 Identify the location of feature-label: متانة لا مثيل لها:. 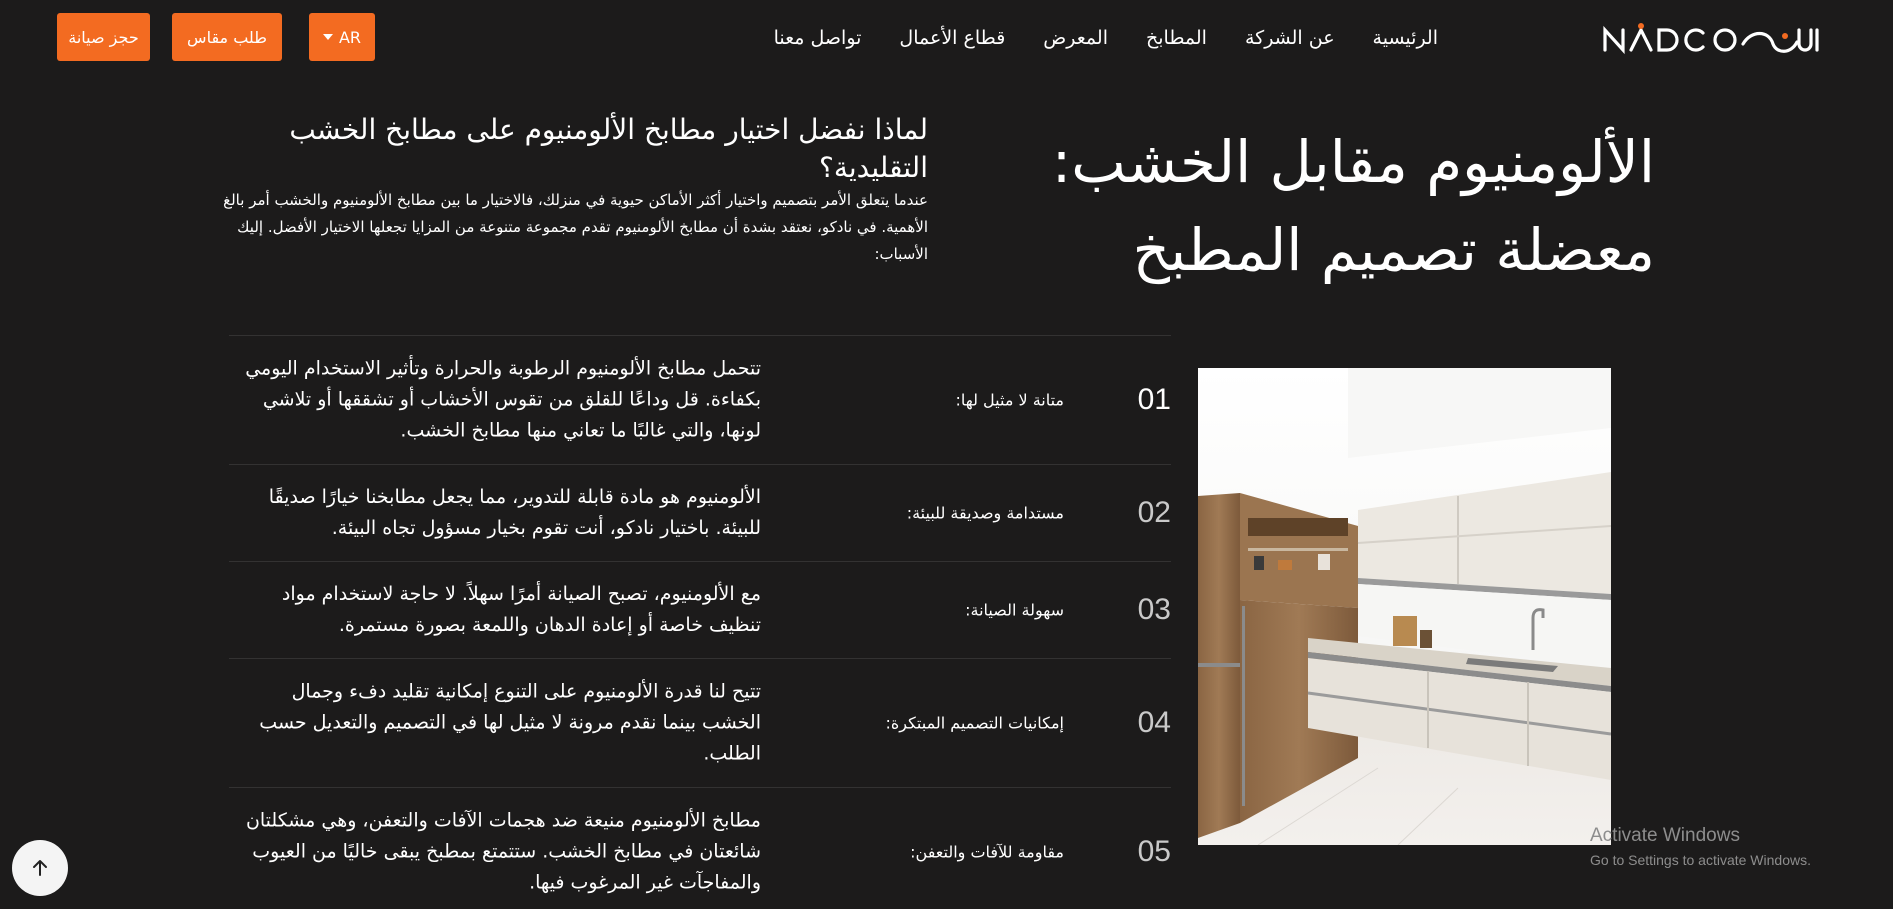
(1009, 400).